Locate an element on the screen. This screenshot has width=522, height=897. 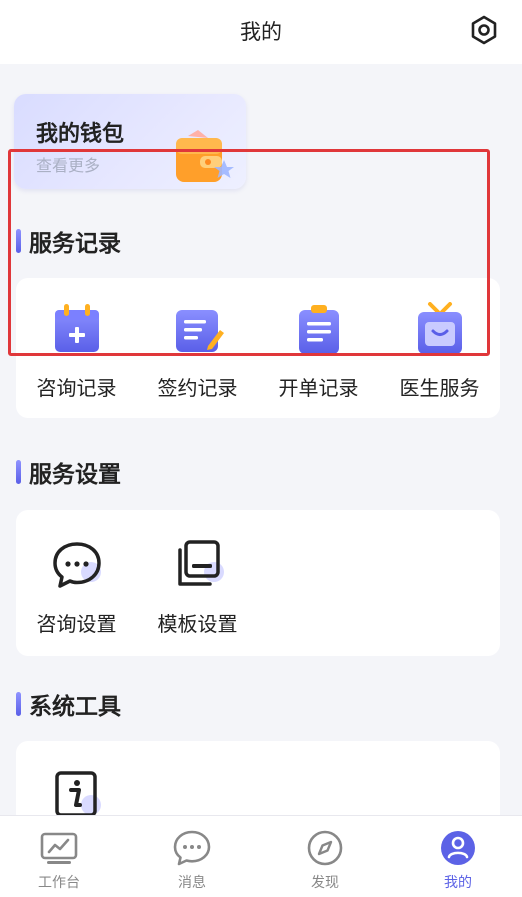
section-system-tools-header: 系统工具 is located at coordinates (68, 704).